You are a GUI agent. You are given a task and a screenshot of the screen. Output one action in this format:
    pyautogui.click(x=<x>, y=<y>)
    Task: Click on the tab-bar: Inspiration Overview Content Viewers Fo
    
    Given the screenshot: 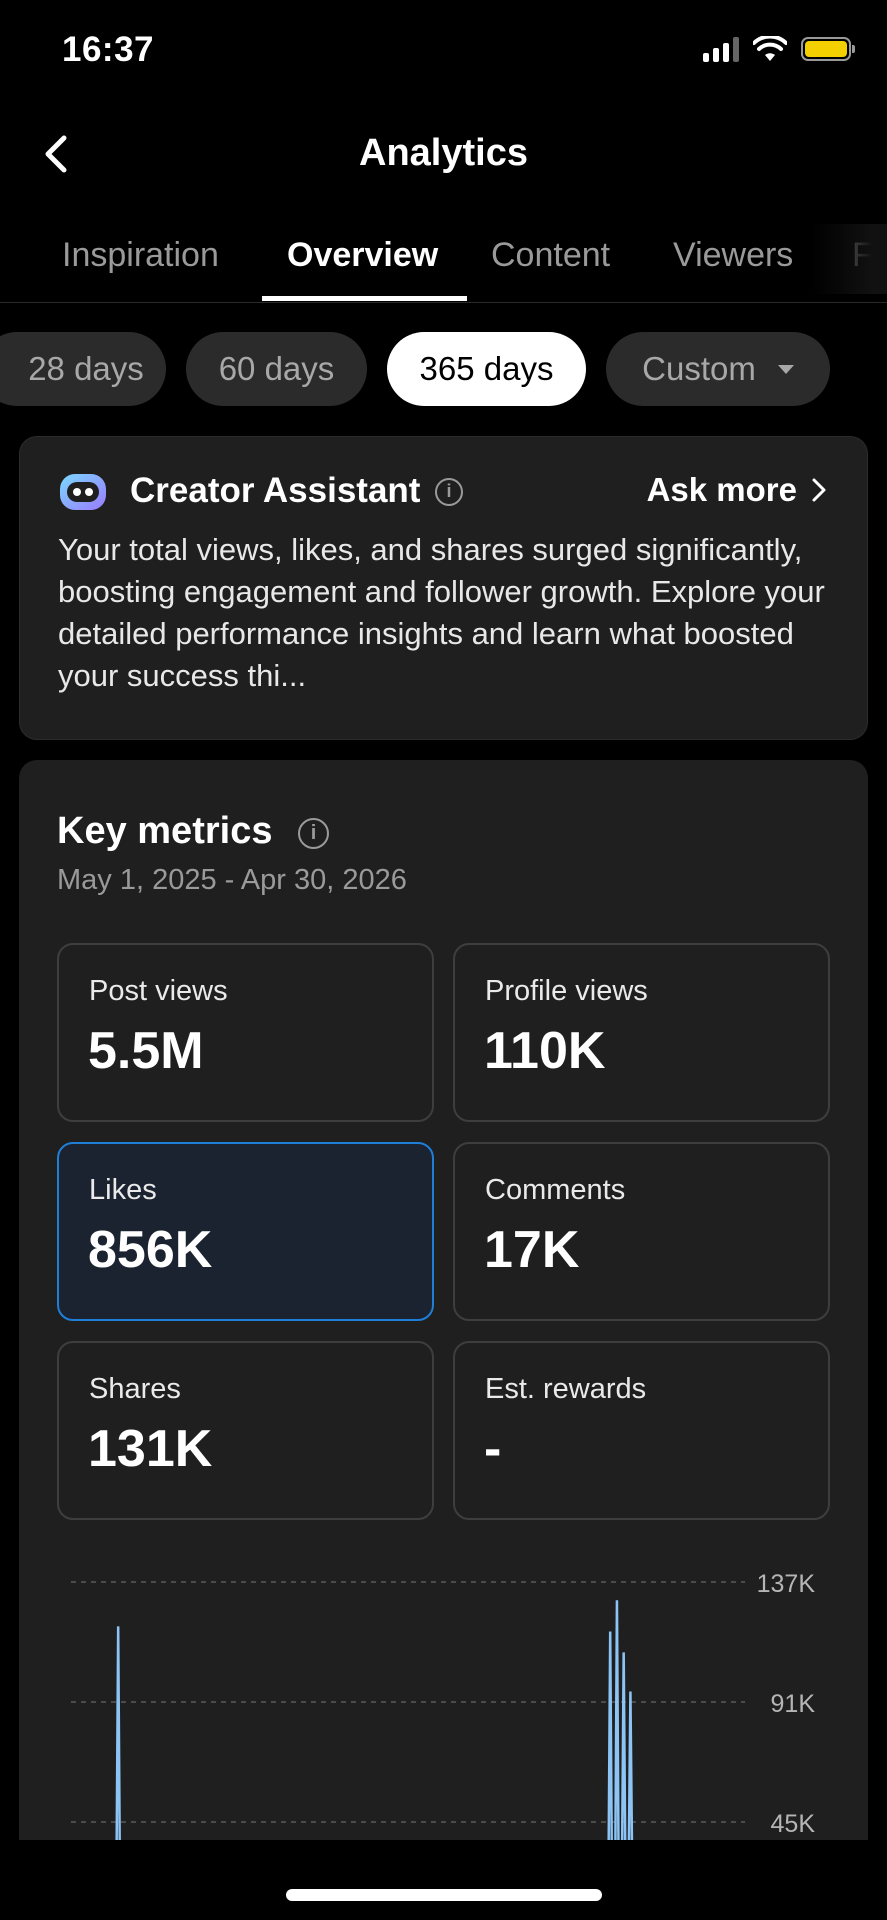 What is the action you would take?
    pyautogui.click(x=443, y=263)
    